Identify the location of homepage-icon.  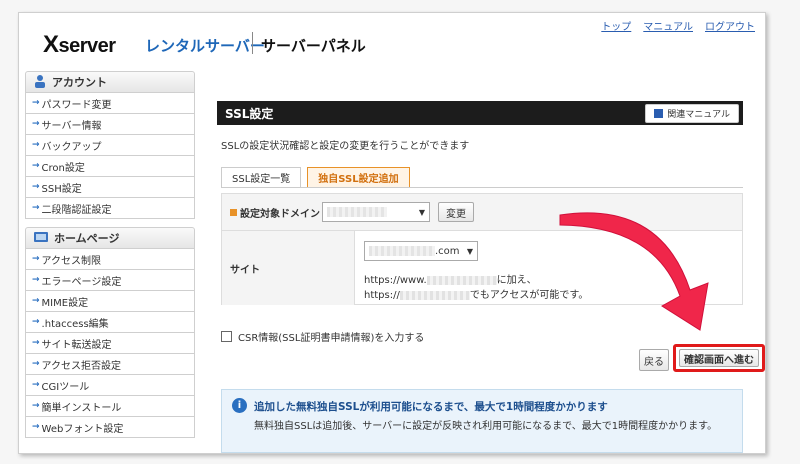
(41, 238).